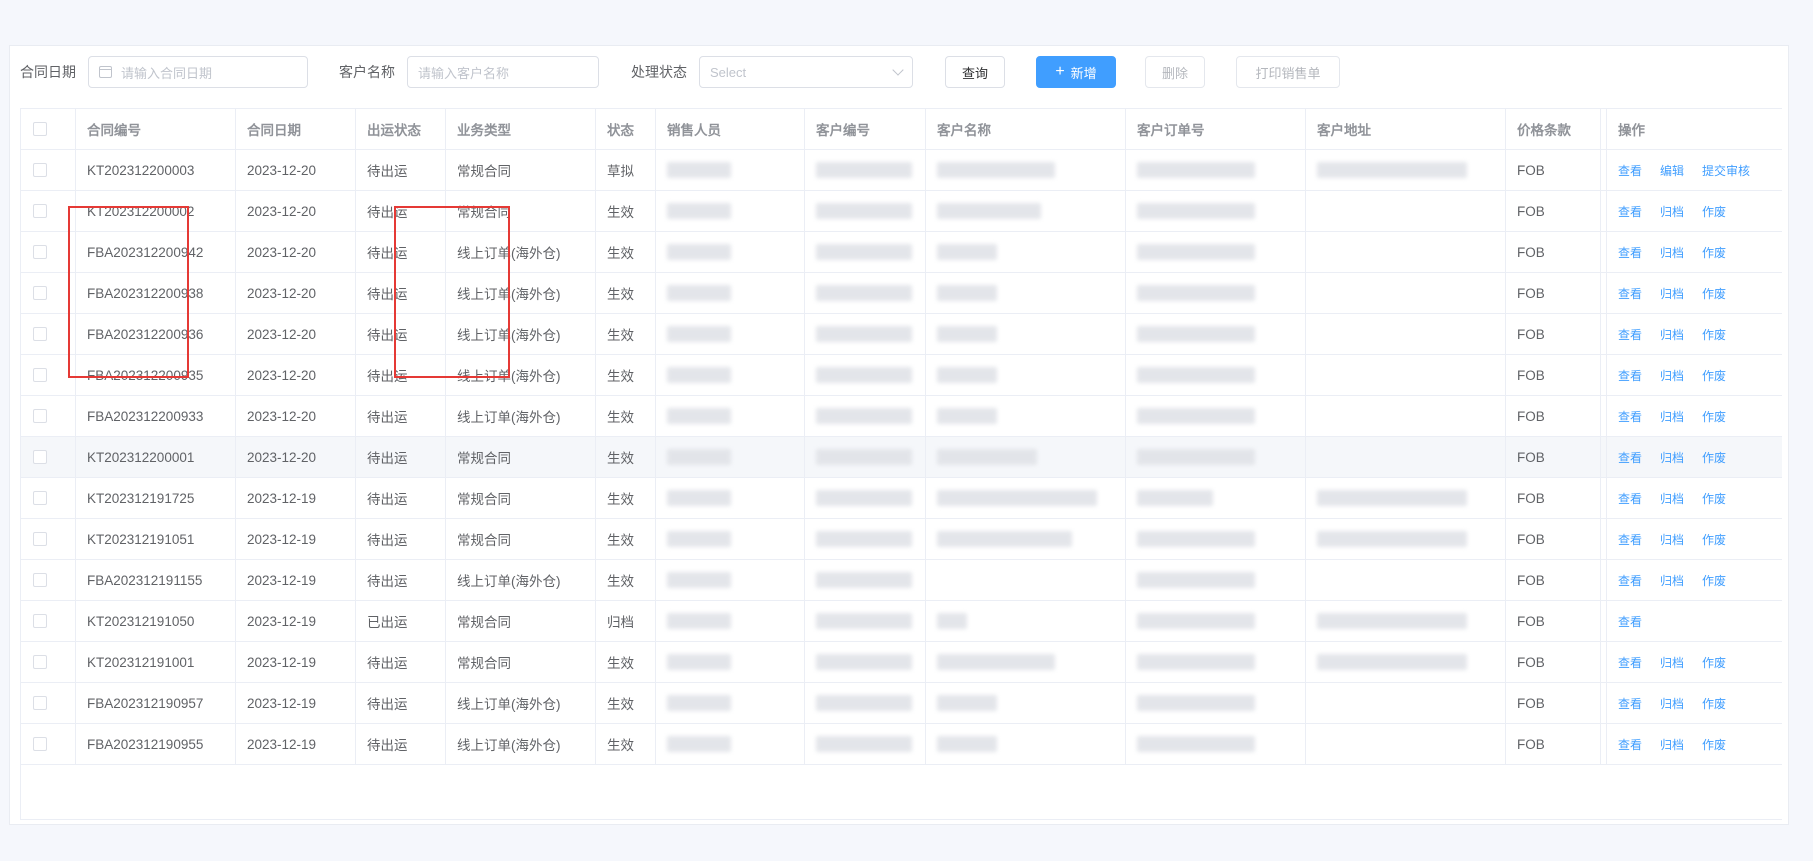  I want to click on row-select-cell, so click(48, 170).